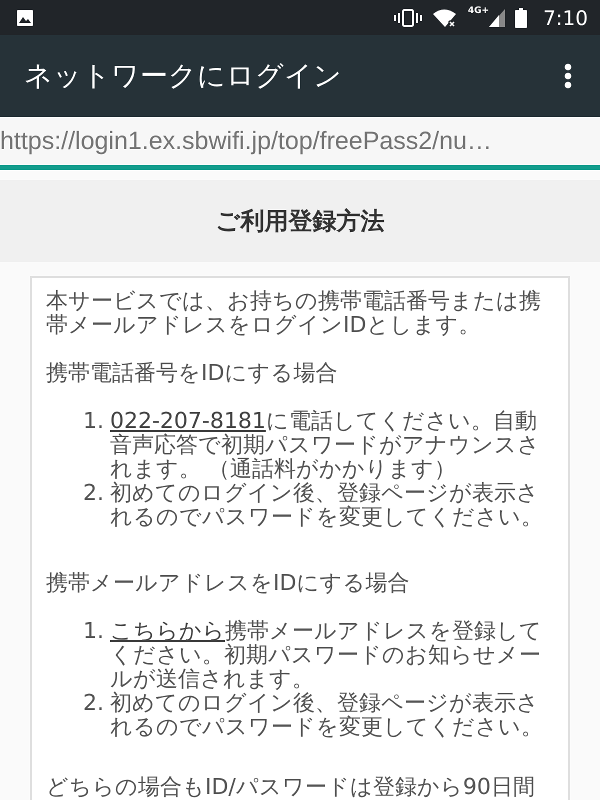 The height and width of the screenshot is (800, 600). Describe the element at coordinates (325, 446) in the screenshot. I see `step-text: 022-207-8181に電話してください。自動音声応答で初期パスワードがアナウンスされます。 （通話料がかかります）` at that location.